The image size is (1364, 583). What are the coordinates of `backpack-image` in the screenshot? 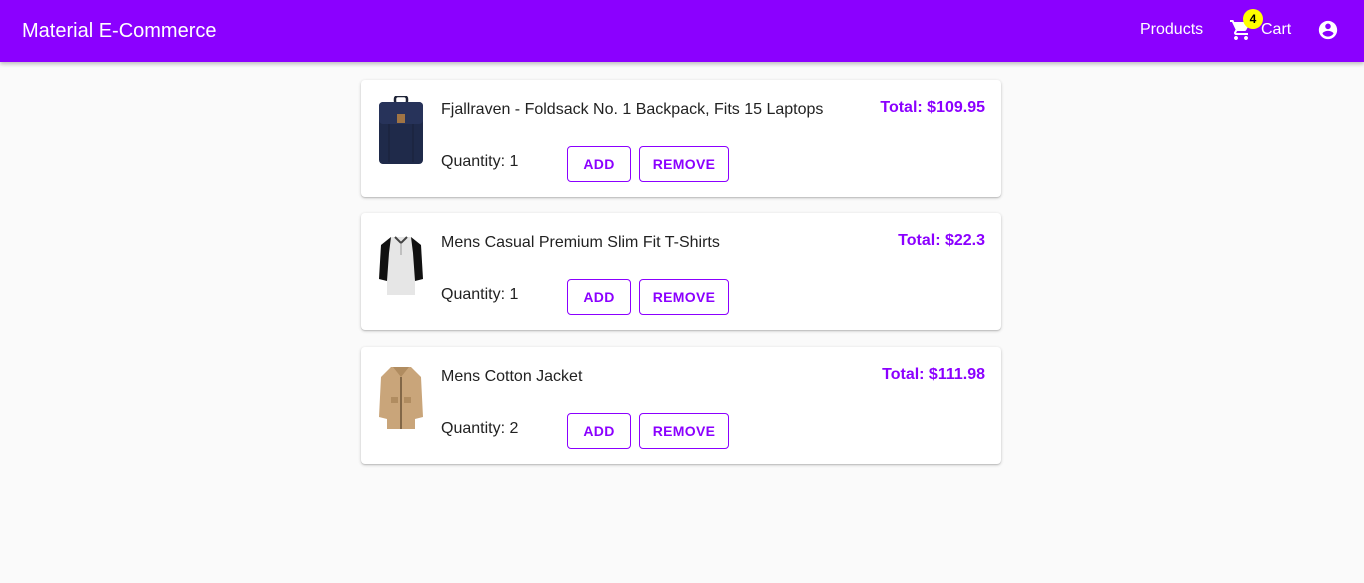 It's located at (401, 131).